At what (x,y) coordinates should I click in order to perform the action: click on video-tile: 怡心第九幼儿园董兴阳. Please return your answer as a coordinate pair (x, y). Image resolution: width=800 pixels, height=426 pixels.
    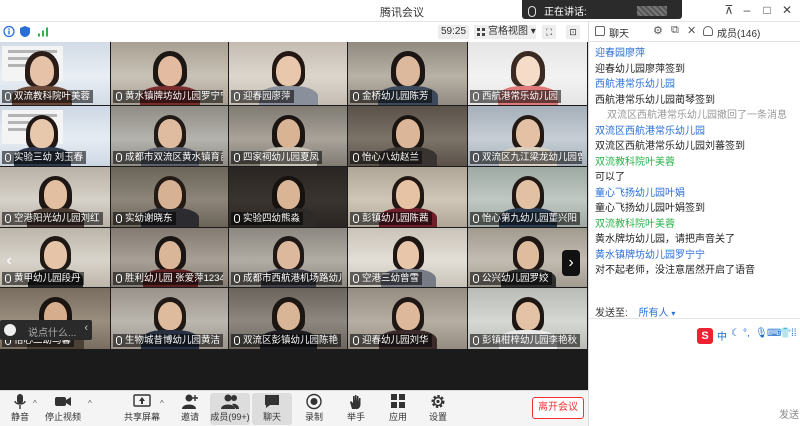
    Looking at the image, I should click on (527, 197).